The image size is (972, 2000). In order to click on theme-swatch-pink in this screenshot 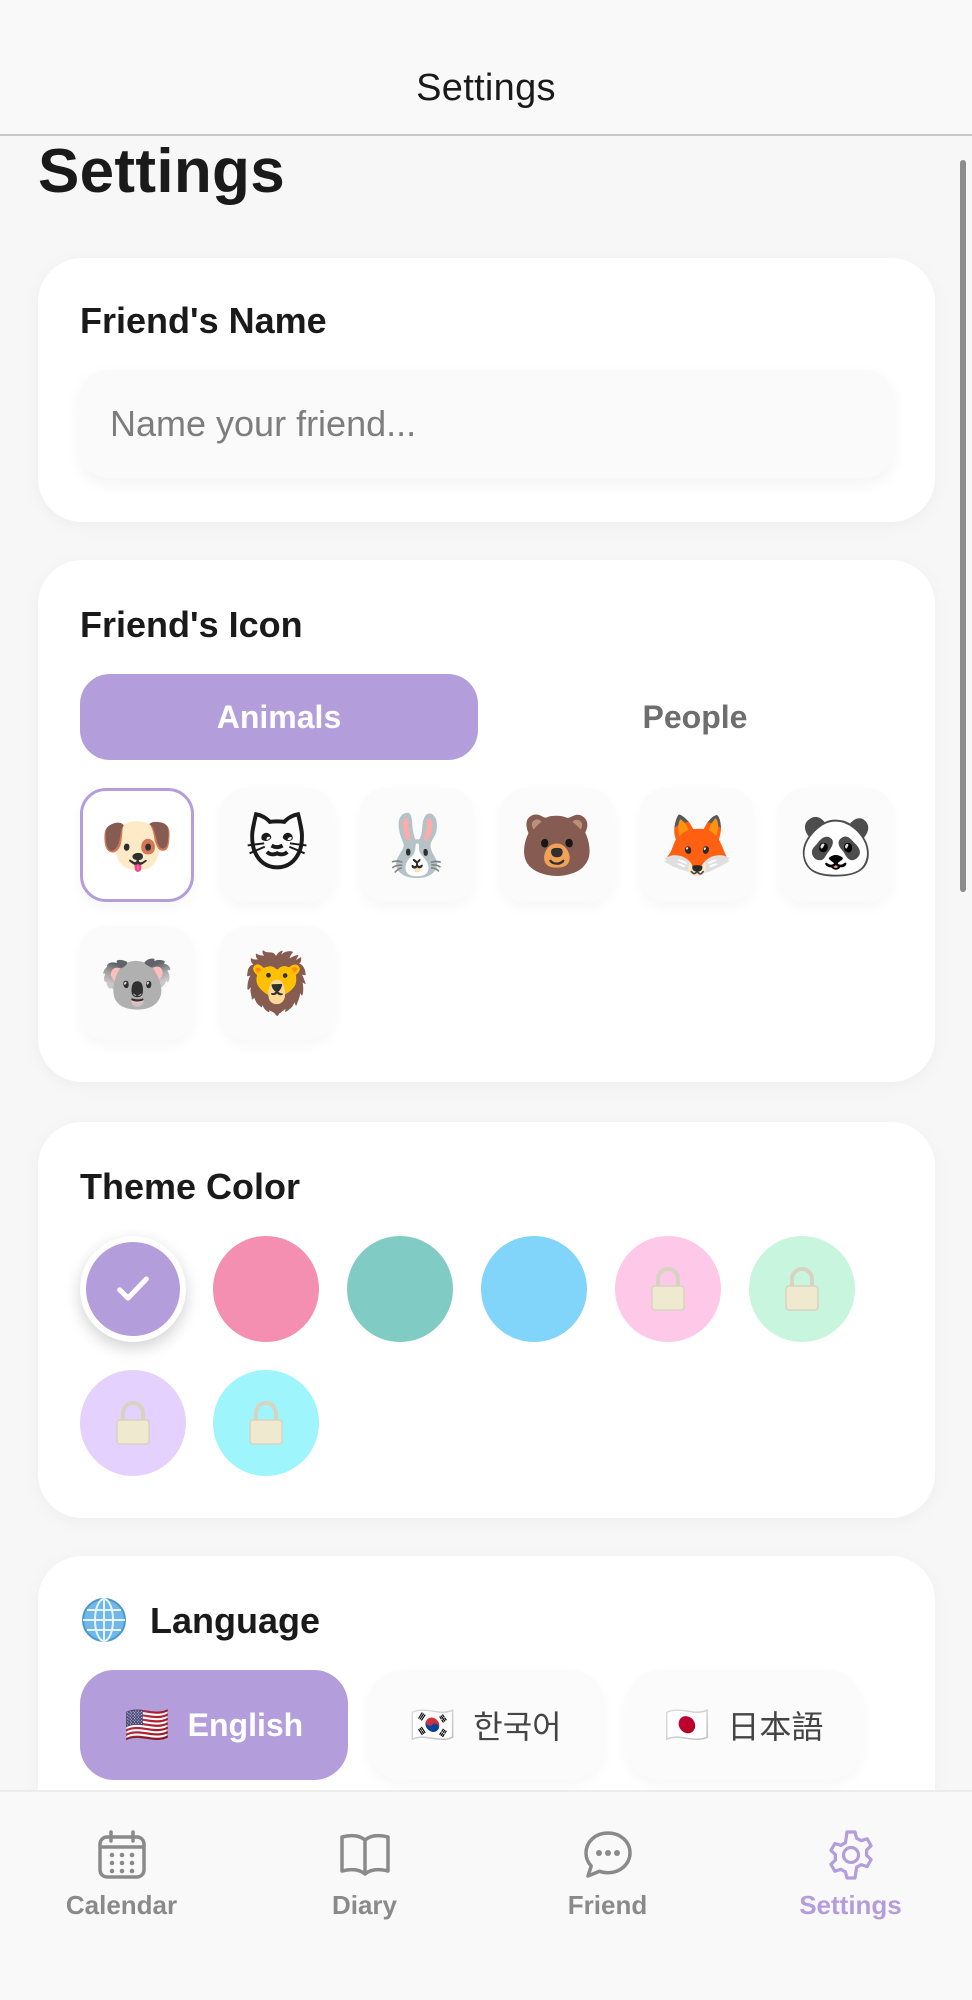, I will do `click(266, 1289)`.